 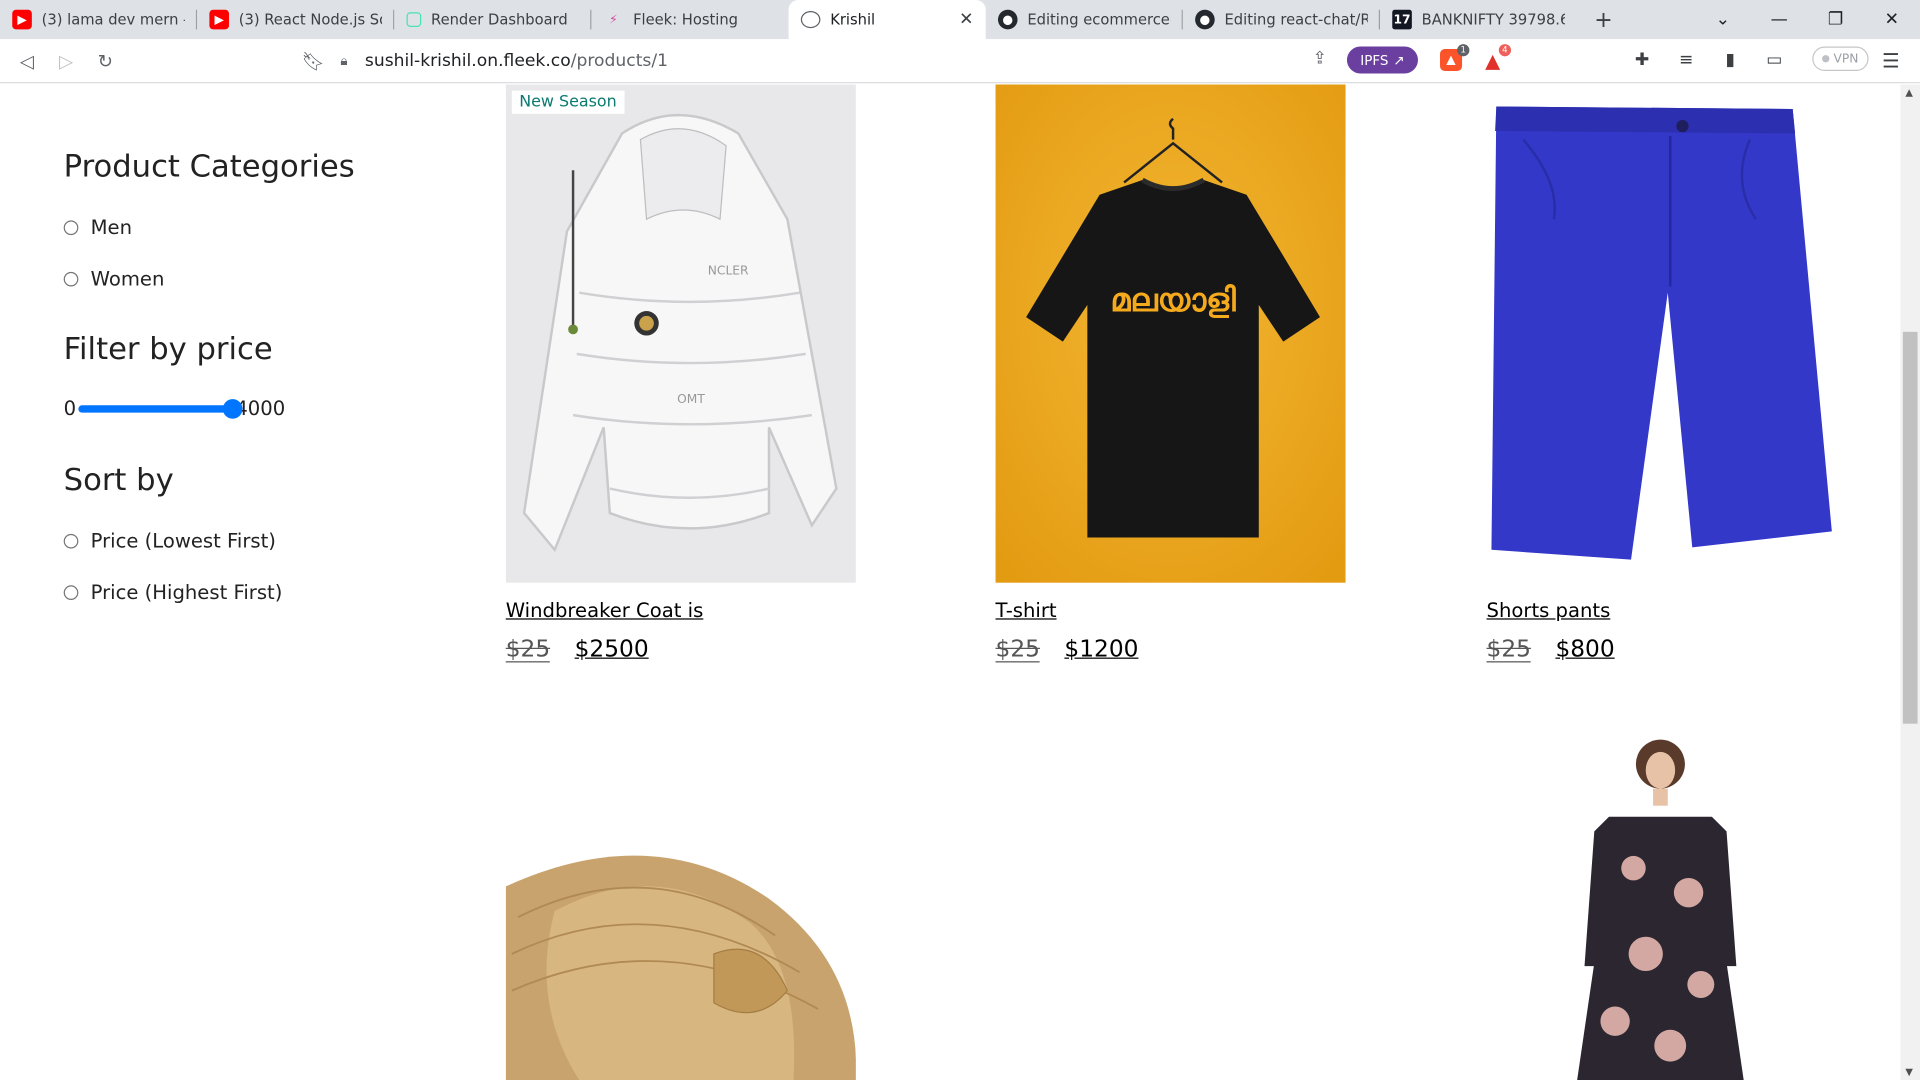 I want to click on tradingview-icon: 17, so click(x=1402, y=19).